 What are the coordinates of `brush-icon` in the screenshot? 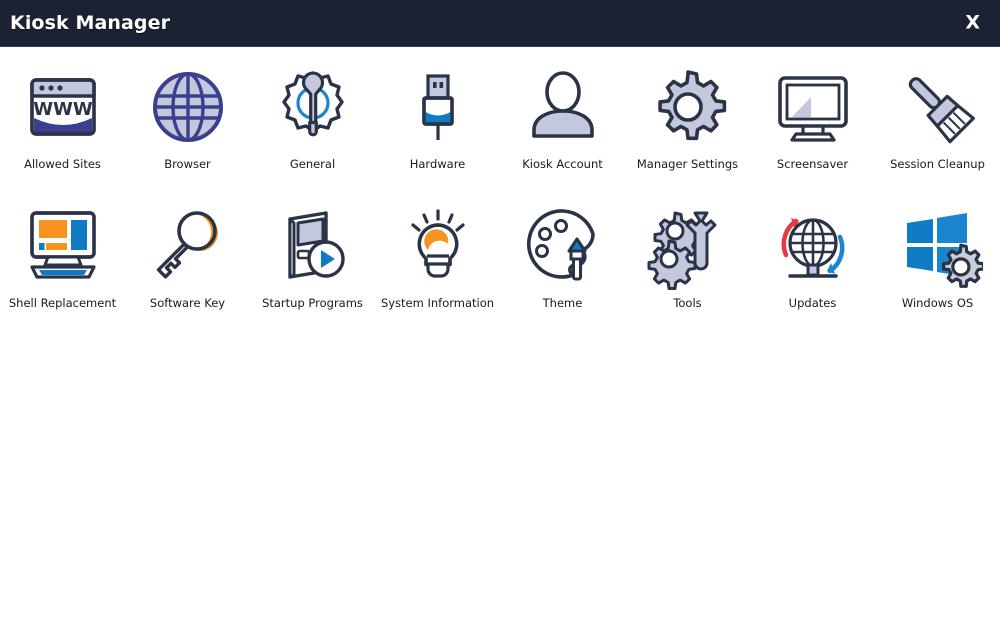 It's located at (938, 107).